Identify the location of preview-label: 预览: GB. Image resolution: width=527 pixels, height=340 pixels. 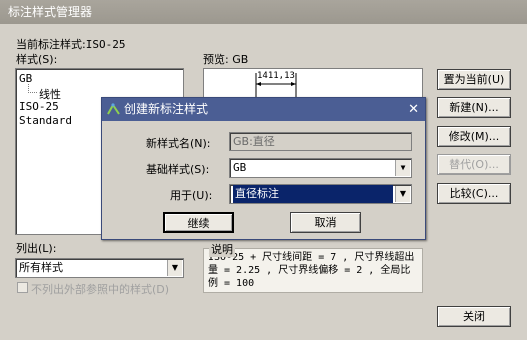
(226, 59).